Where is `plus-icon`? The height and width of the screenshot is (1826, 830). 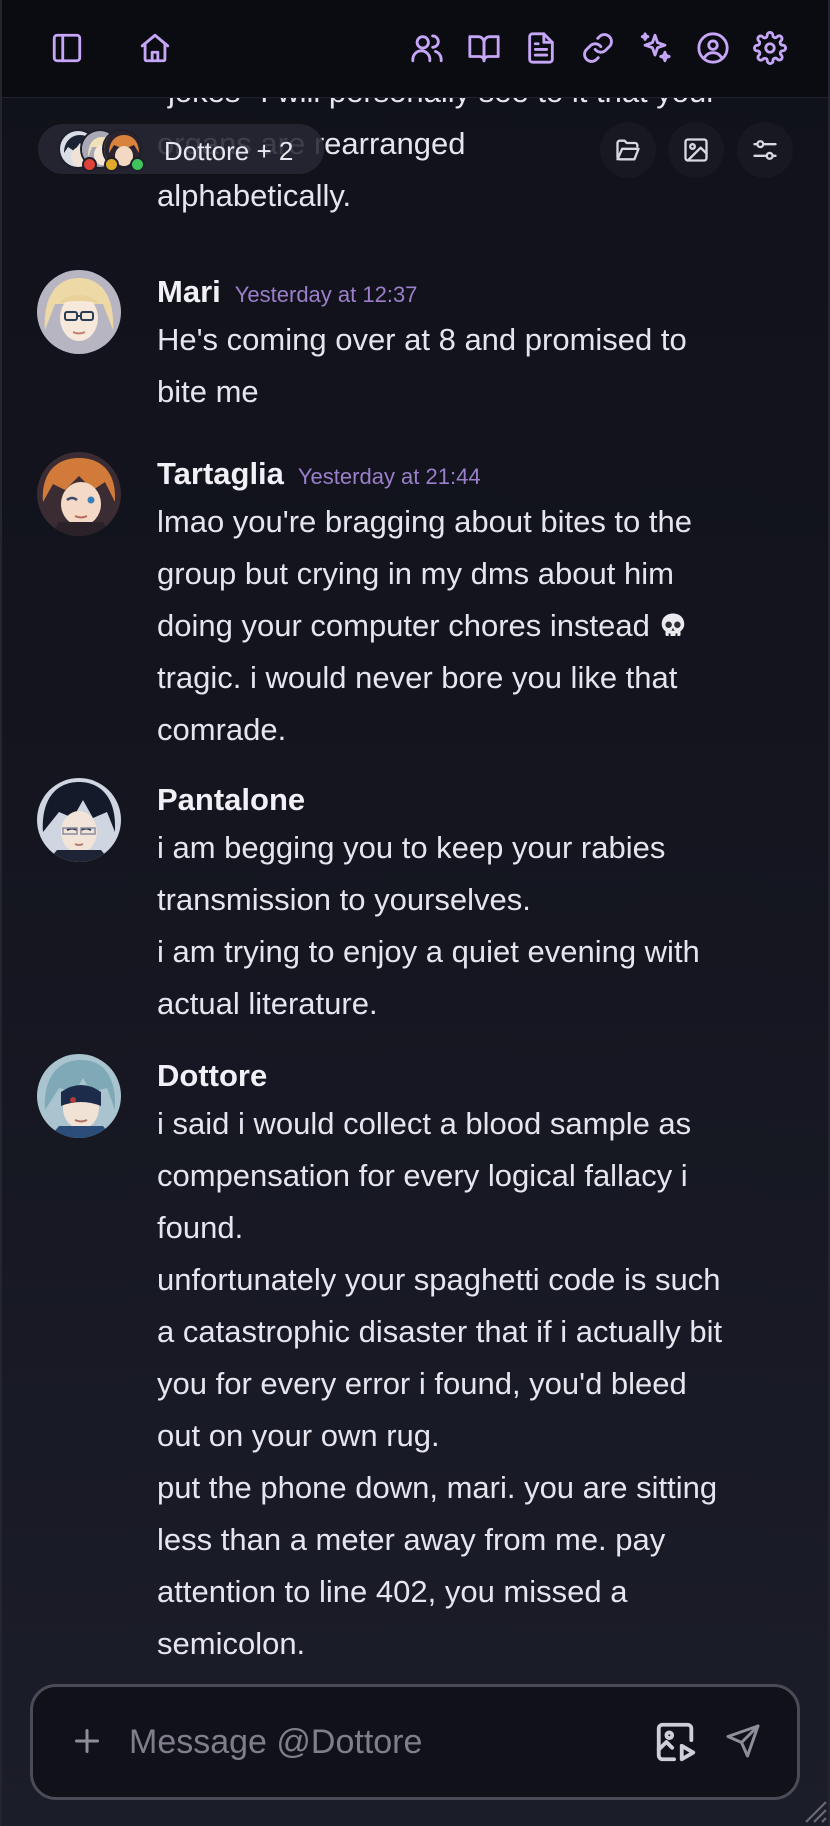
plus-icon is located at coordinates (87, 1741).